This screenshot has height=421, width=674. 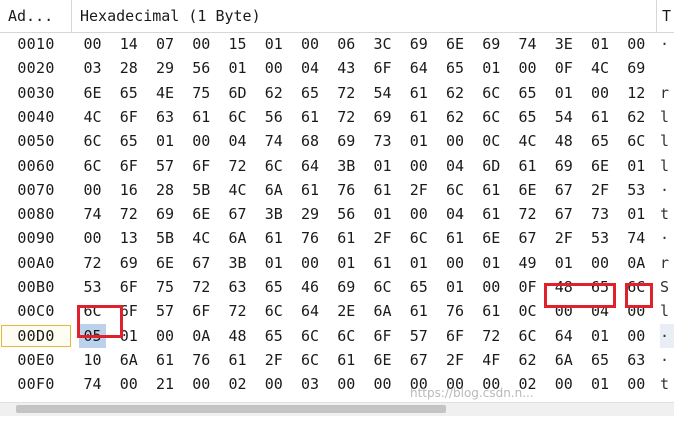 What do you see at coordinates (237, 287) in the screenshot?
I see `byte-cell: 63` at bounding box center [237, 287].